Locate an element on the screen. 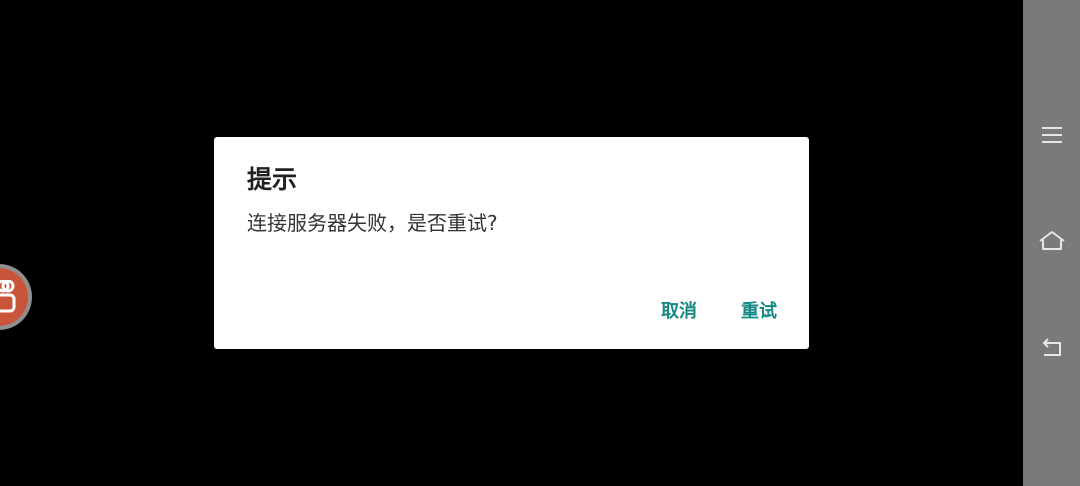 The image size is (1080, 486). home-button is located at coordinates (1051, 241).